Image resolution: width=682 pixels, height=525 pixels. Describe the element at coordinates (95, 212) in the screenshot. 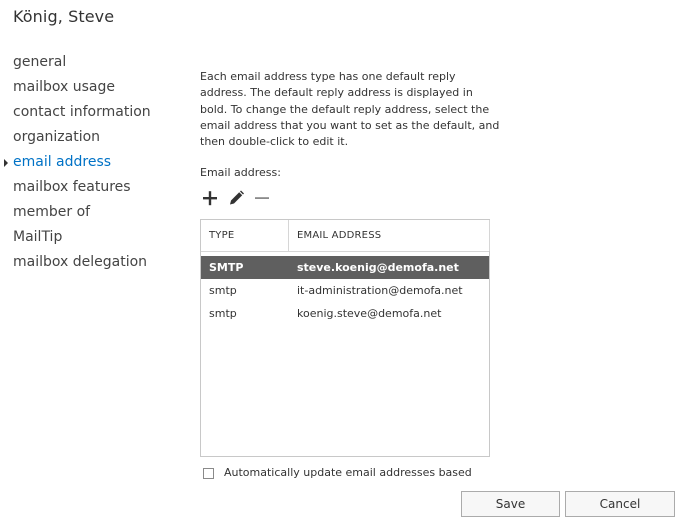

I see `nav-item-member-of: member of` at that location.